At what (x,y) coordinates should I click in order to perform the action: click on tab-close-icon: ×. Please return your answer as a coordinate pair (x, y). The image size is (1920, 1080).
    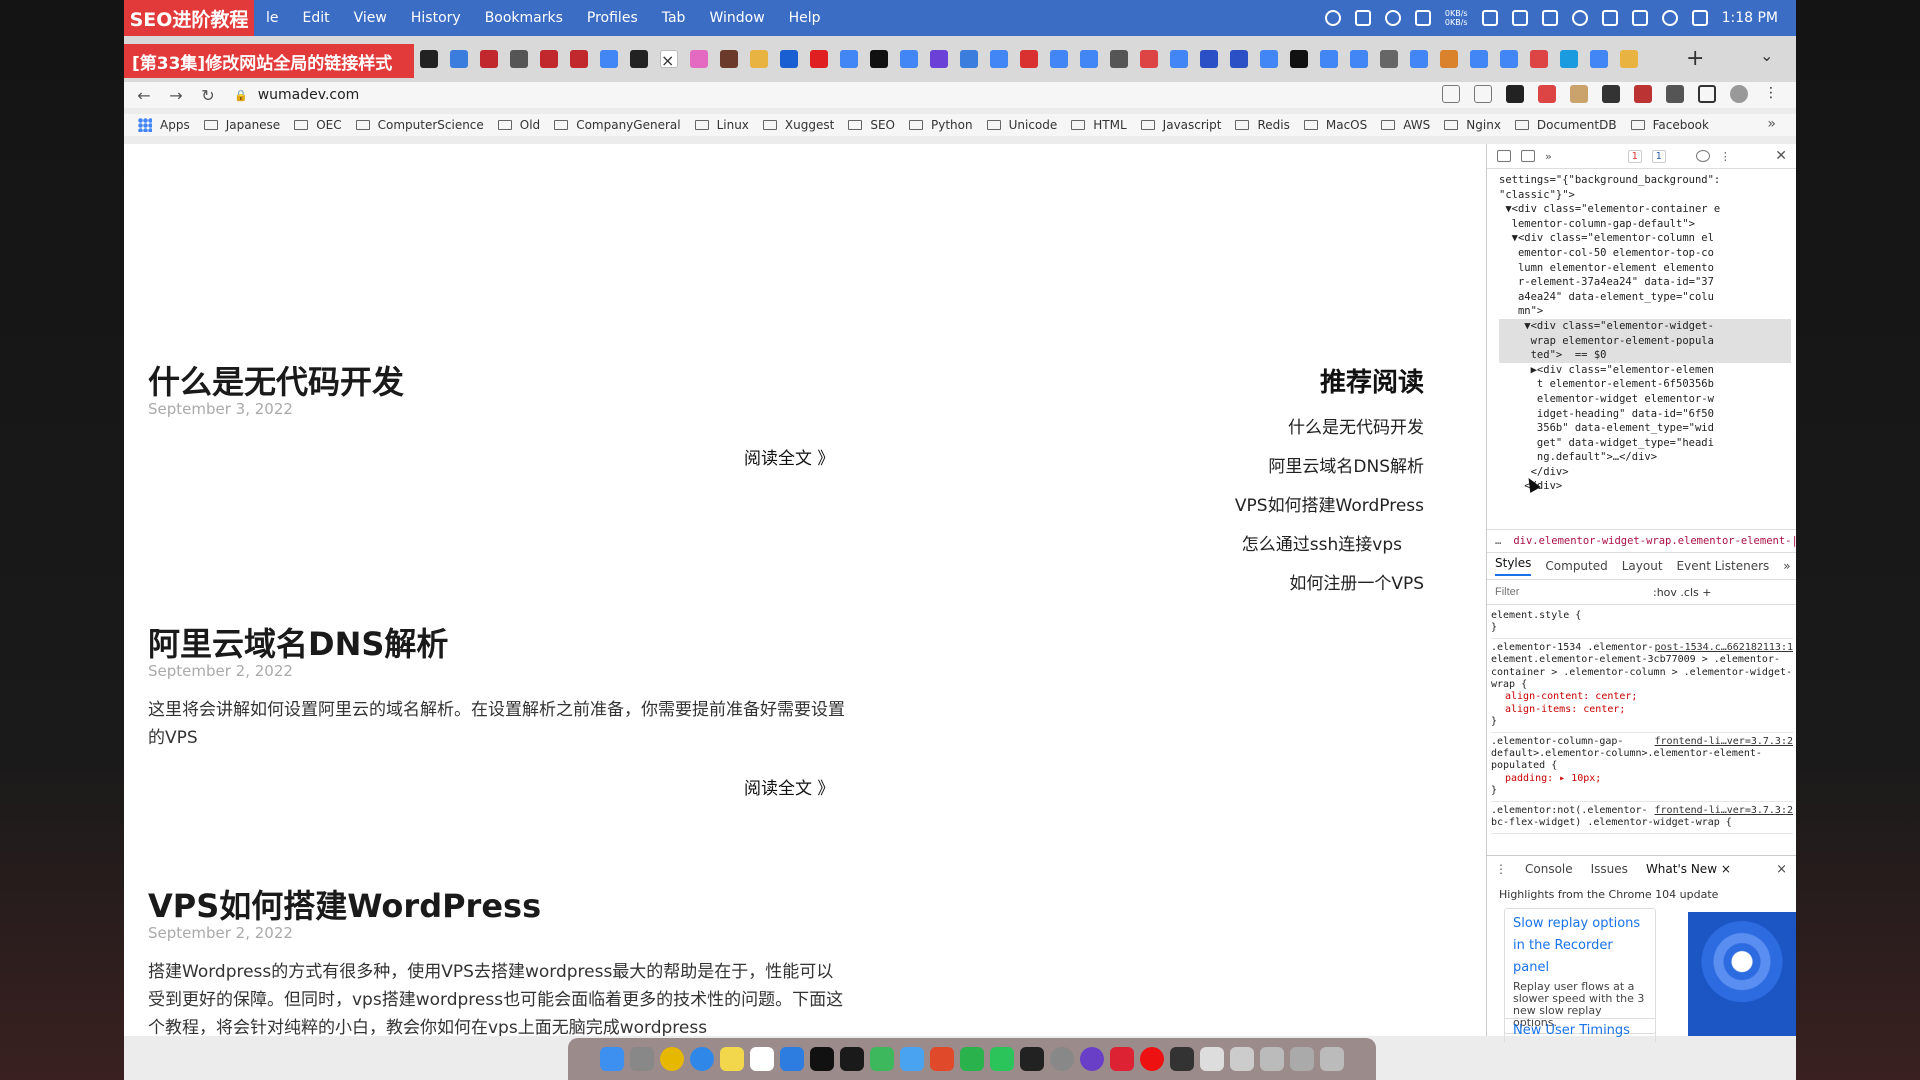
    Looking at the image, I should click on (667, 60).